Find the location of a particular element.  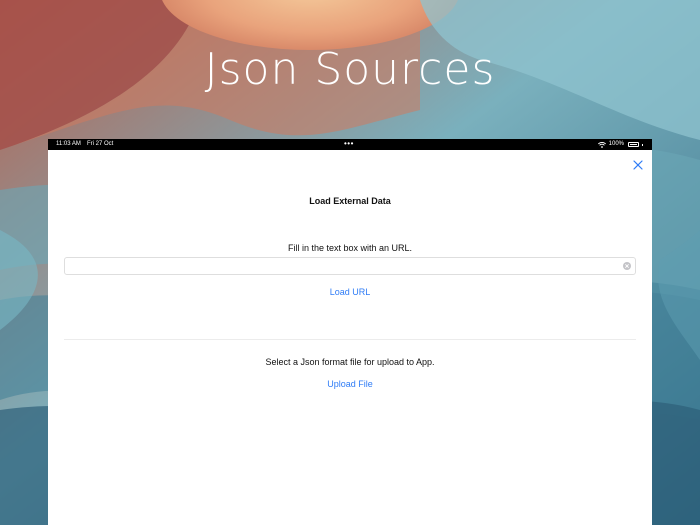

battery-percent: 100% is located at coordinates (616, 144).